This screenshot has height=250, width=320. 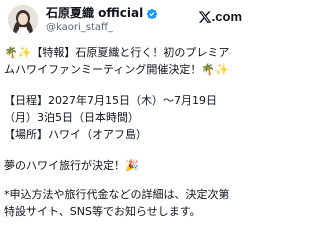 I want to click on x-brand-logo: .com, so click(x=220, y=16).